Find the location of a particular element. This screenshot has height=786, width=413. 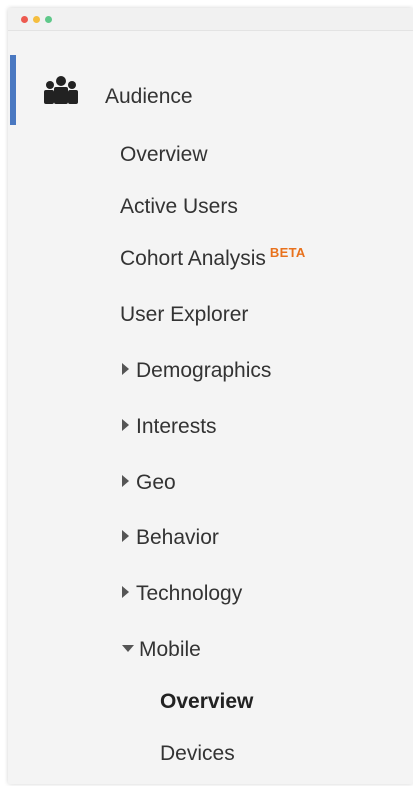

nav-item-behavior: Behavior is located at coordinates (170, 538).